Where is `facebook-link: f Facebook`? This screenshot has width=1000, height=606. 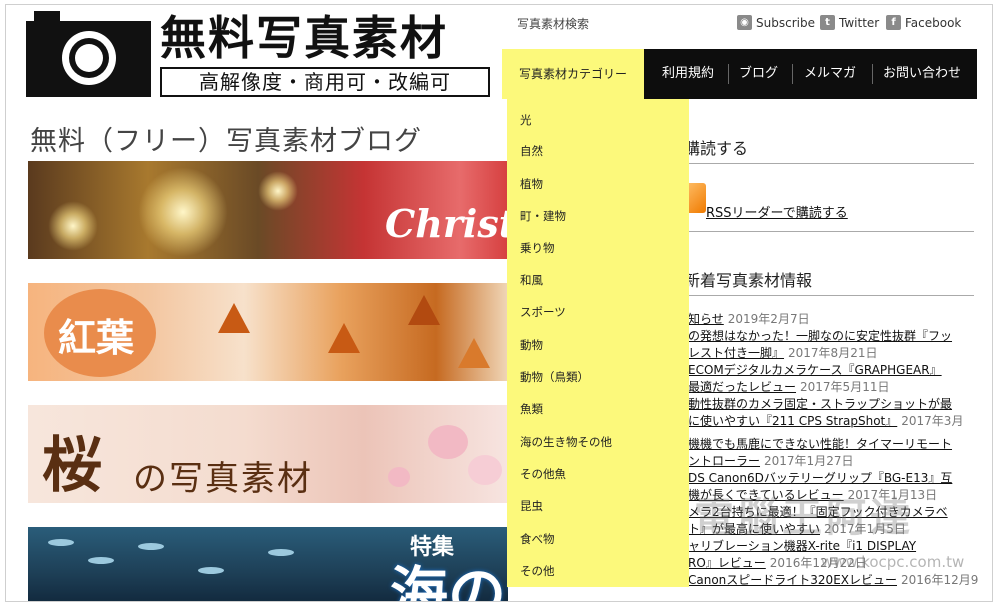 facebook-link: f Facebook is located at coordinates (923, 22).